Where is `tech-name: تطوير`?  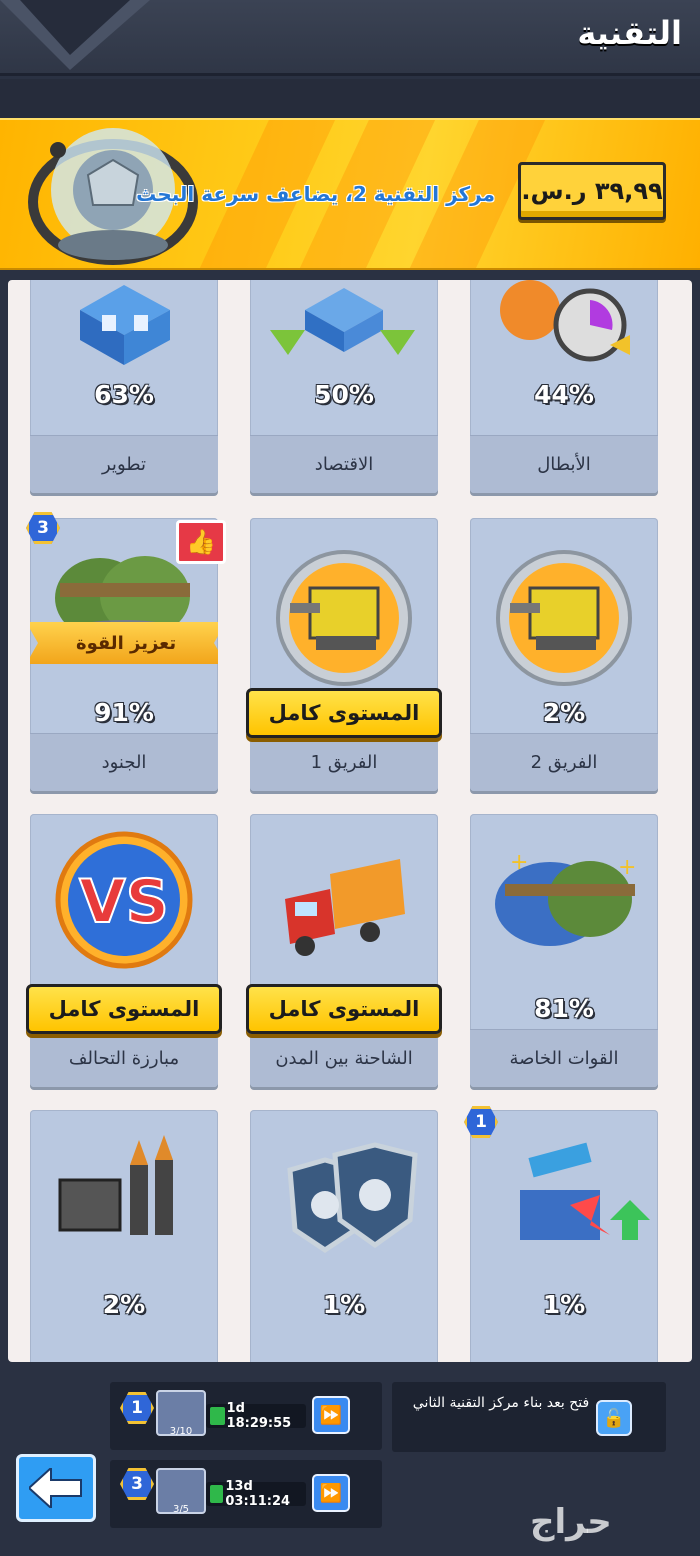 tech-name: تطوير is located at coordinates (124, 464).